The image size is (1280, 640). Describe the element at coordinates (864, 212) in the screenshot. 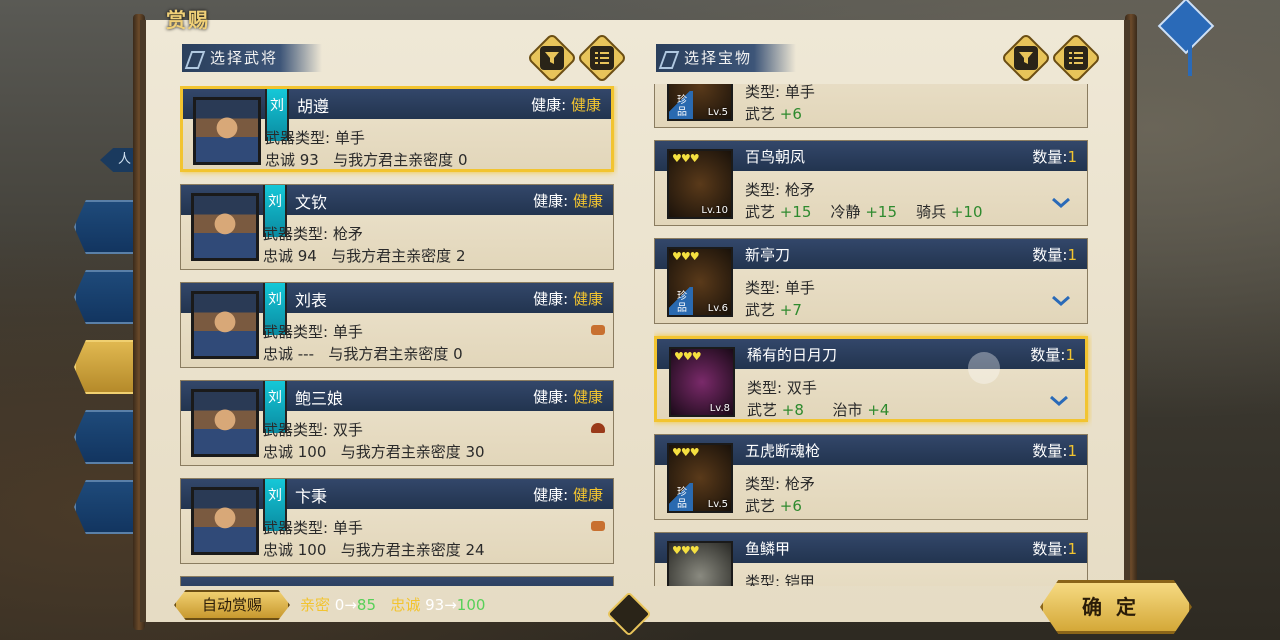

I see `item-stats: 武艺 +15 冷静 +15 骑兵 +10` at that location.